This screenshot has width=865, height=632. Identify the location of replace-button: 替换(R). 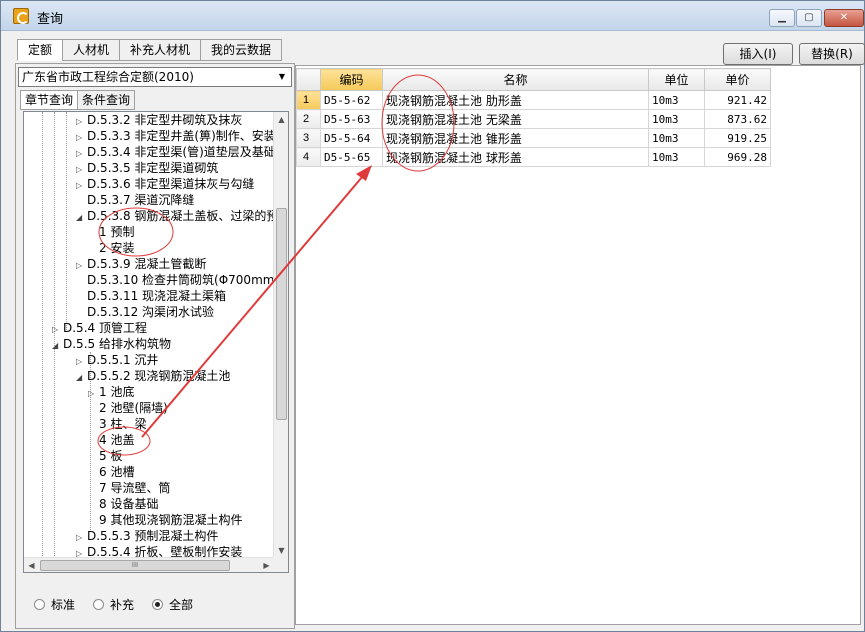
(832, 54).